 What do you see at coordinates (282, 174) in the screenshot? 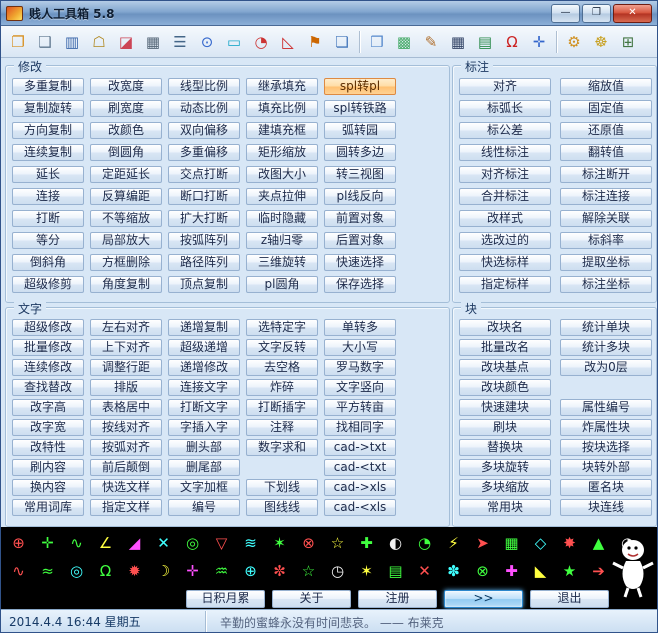
I see `modify-button-24: 改图大小` at bounding box center [282, 174].